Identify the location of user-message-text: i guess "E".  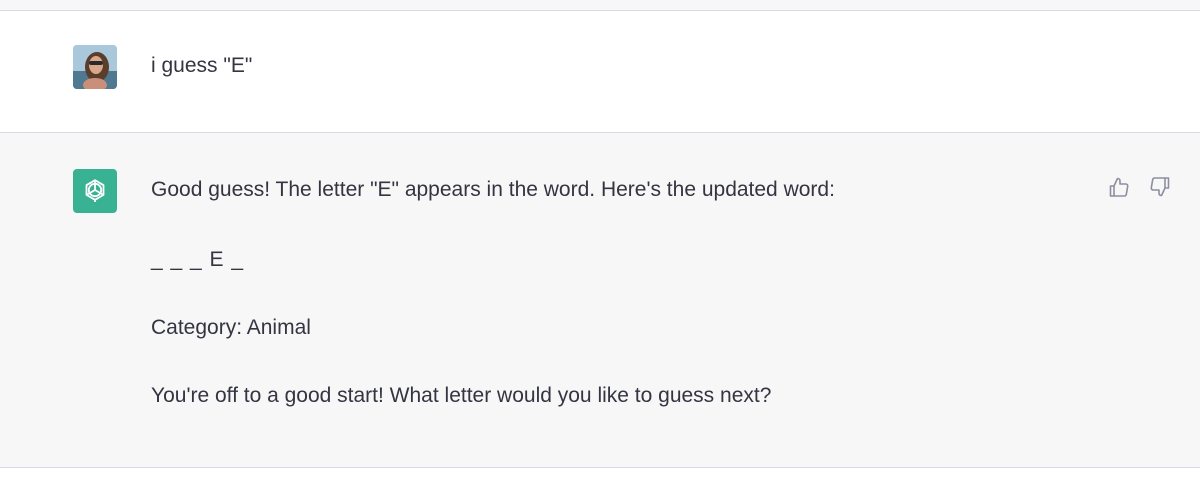
(202, 65).